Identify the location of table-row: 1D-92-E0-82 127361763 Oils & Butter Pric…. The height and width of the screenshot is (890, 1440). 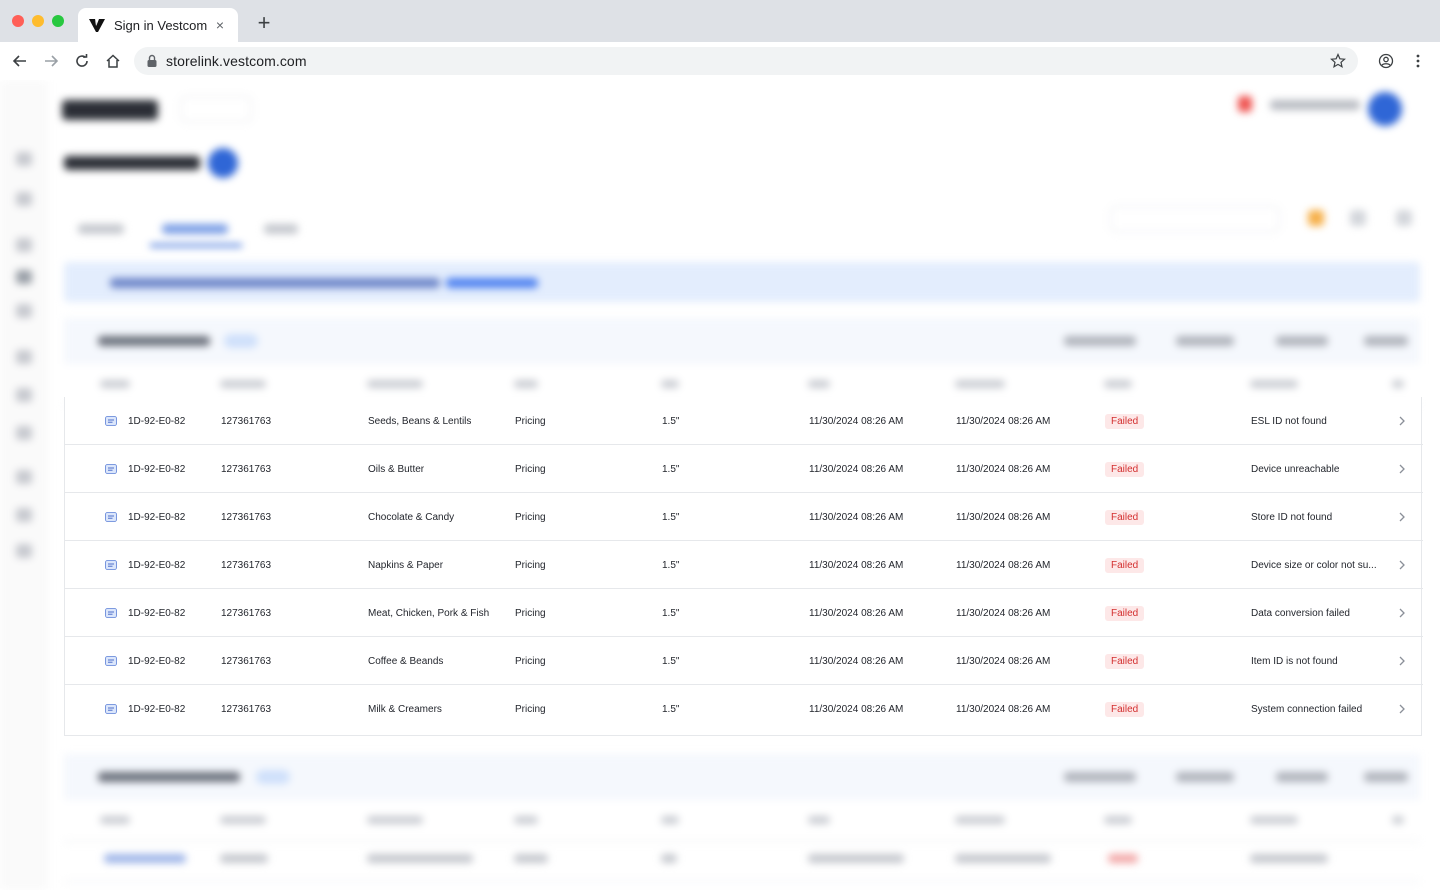
(744, 469).